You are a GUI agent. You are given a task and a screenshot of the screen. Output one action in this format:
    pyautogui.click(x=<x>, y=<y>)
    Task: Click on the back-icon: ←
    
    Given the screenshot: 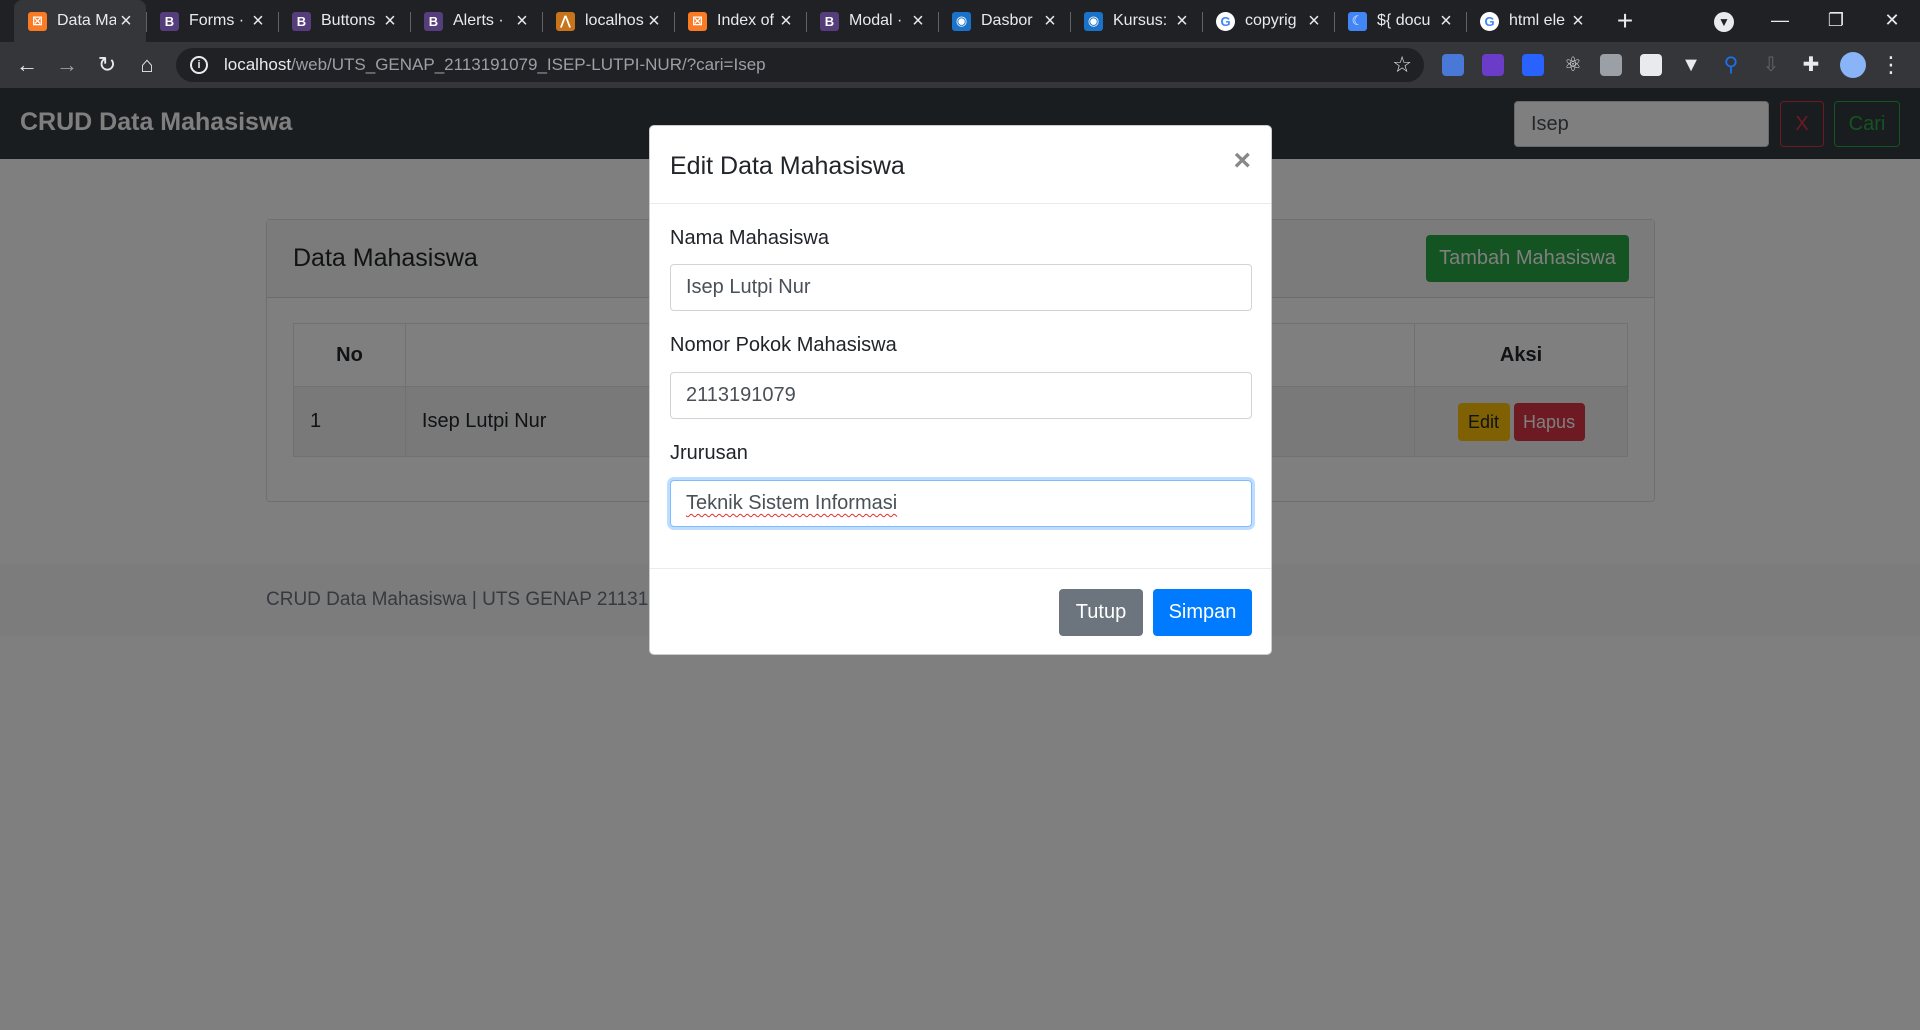 What is the action you would take?
    pyautogui.click(x=27, y=65)
    